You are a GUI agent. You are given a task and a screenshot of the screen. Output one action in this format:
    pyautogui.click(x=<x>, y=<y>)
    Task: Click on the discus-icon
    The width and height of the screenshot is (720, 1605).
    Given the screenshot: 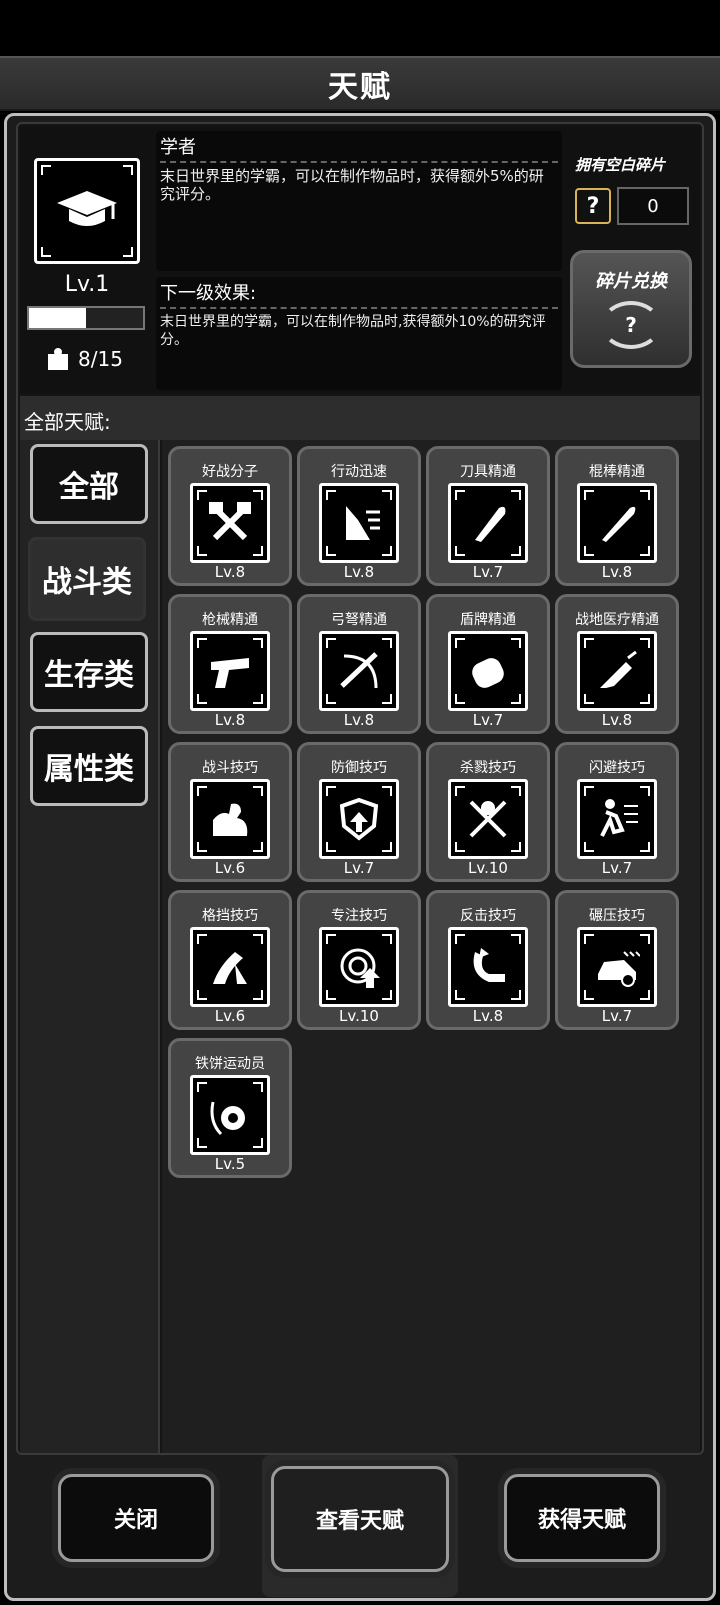 What is the action you would take?
    pyautogui.click(x=227, y=1118)
    